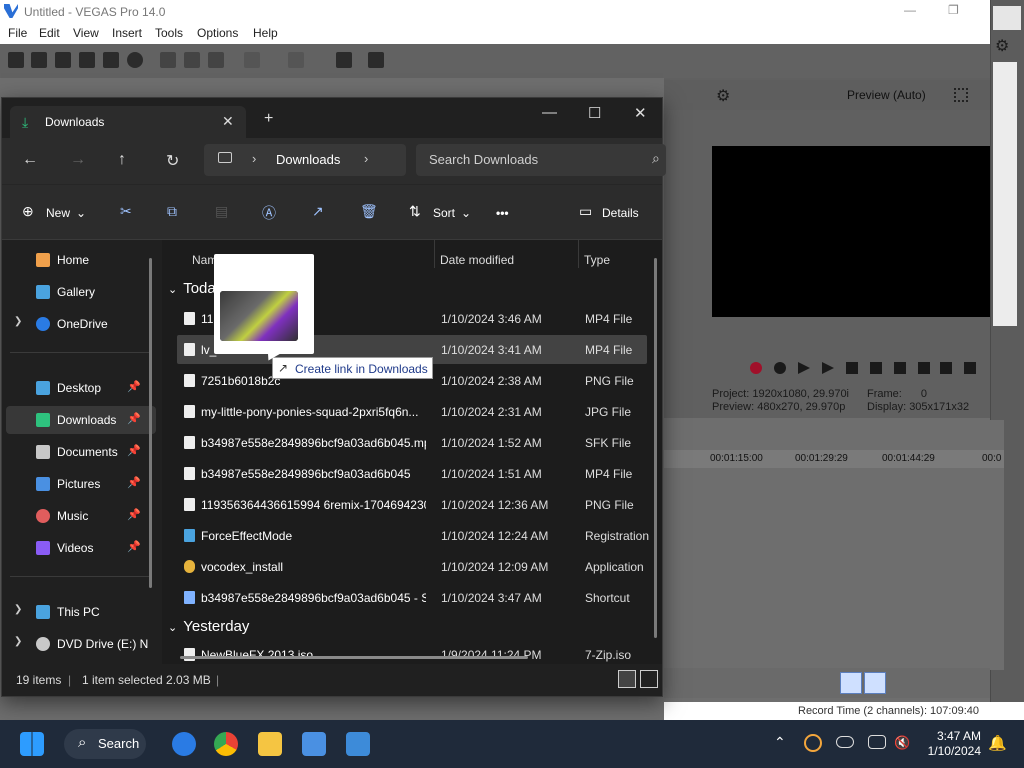 This screenshot has height=768, width=1024. Describe the element at coordinates (135, 60) in the screenshot. I see `properties-gear-icon` at that location.